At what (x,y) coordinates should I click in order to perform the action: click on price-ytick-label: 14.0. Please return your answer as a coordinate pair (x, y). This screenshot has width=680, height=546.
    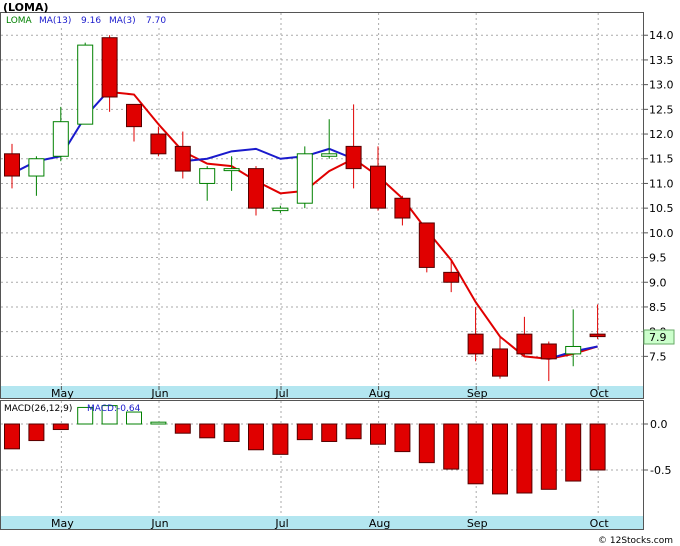
    Looking at the image, I should click on (661, 35).